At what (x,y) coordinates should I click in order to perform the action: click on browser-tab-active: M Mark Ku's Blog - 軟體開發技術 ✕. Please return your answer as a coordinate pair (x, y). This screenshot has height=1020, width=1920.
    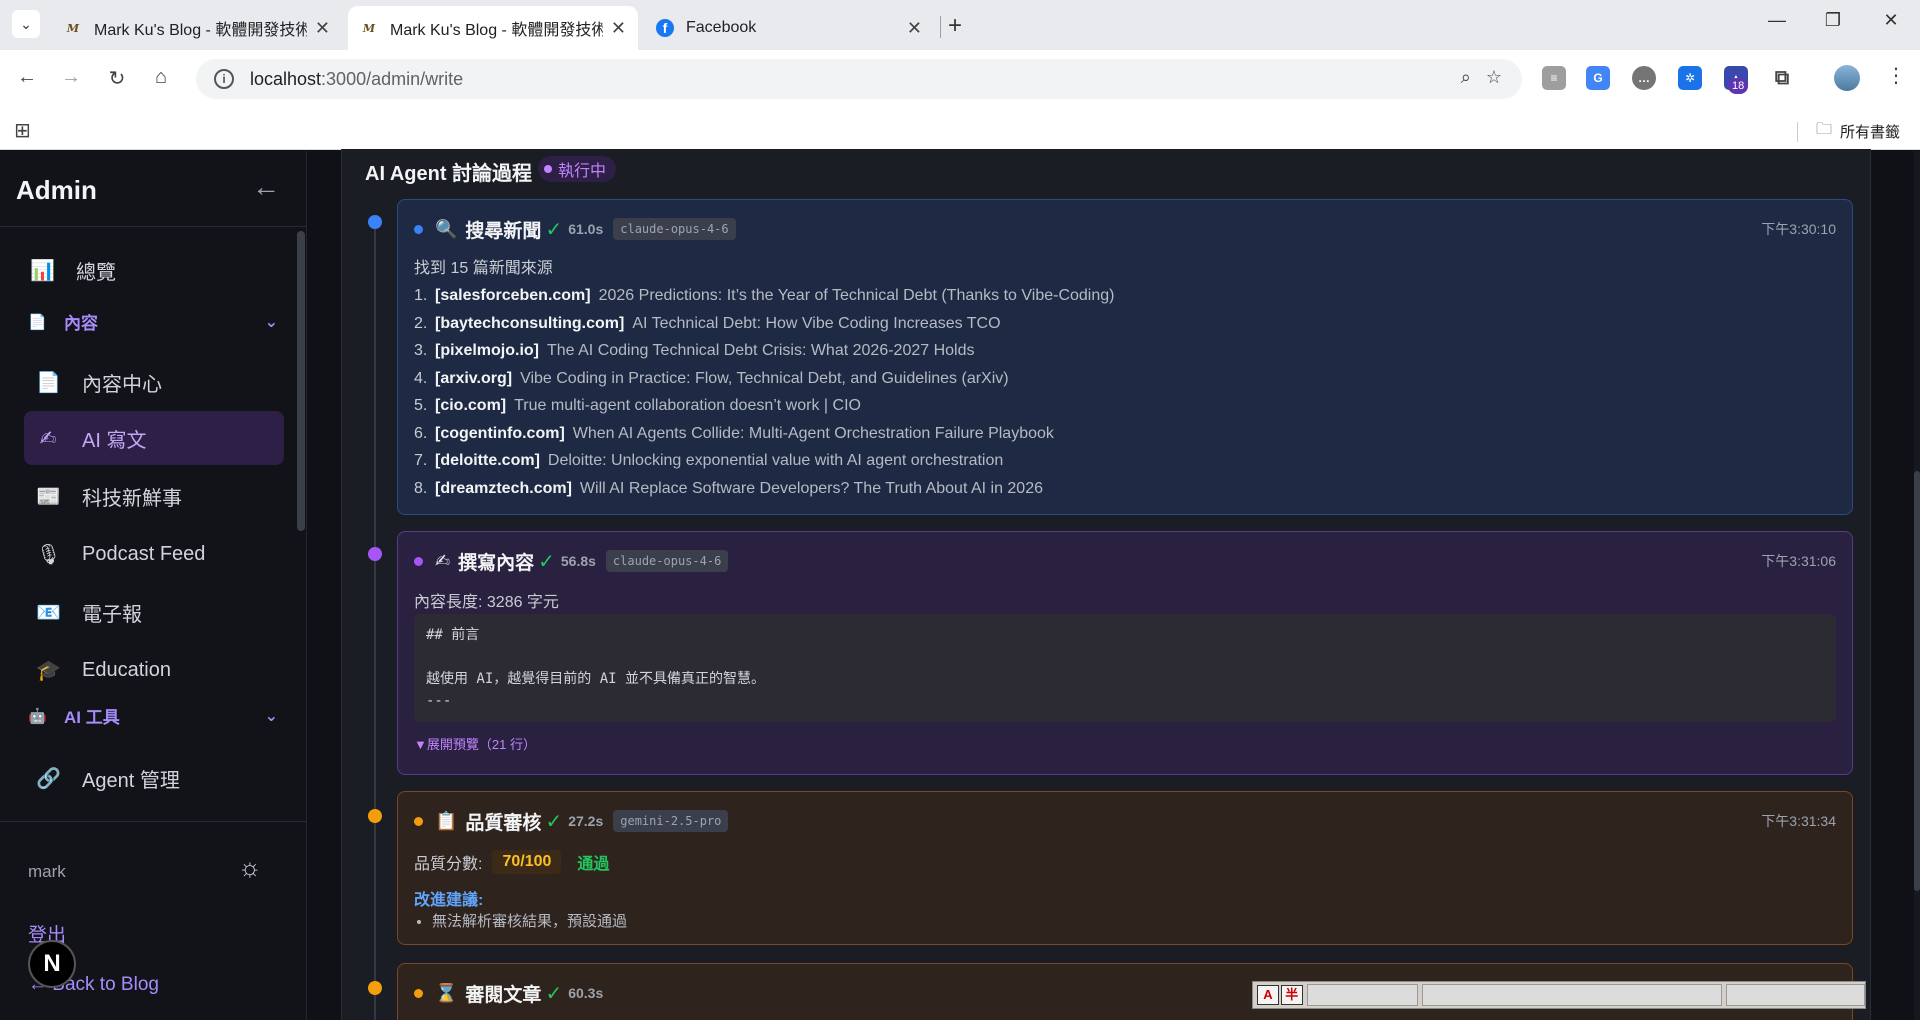
    Looking at the image, I should click on (493, 28).